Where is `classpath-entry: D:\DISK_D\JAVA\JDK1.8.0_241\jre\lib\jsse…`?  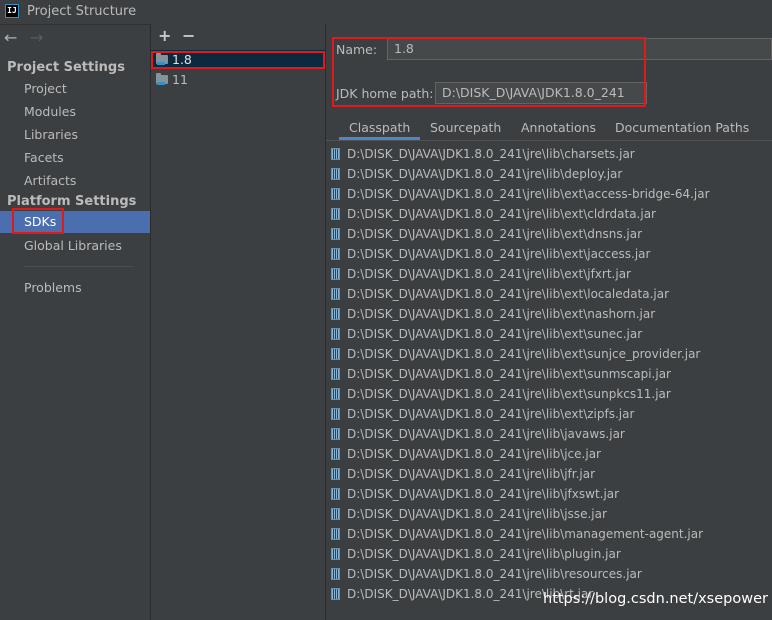
classpath-entry: D:\DISK_D\JAVA\JDK1.8.0_241\jre\lib\jsse… is located at coordinates (477, 514).